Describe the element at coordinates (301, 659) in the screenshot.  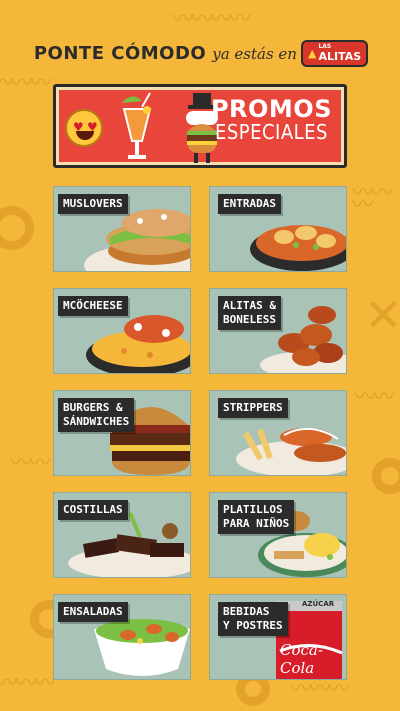
I see `soda-can-brand: Coca-Cola` at that location.